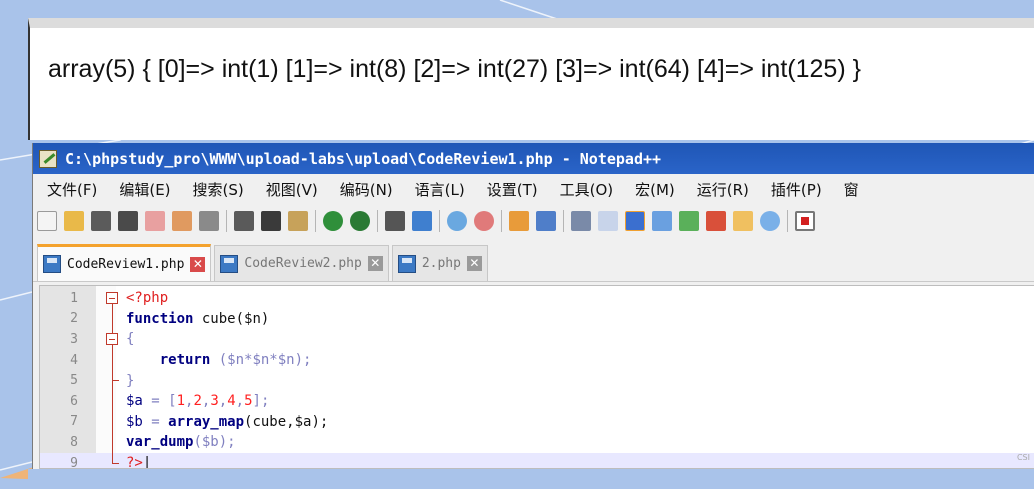 The width and height of the screenshot is (1034, 489). Describe the element at coordinates (130, 339) in the screenshot. I see `code-text: {` at that location.